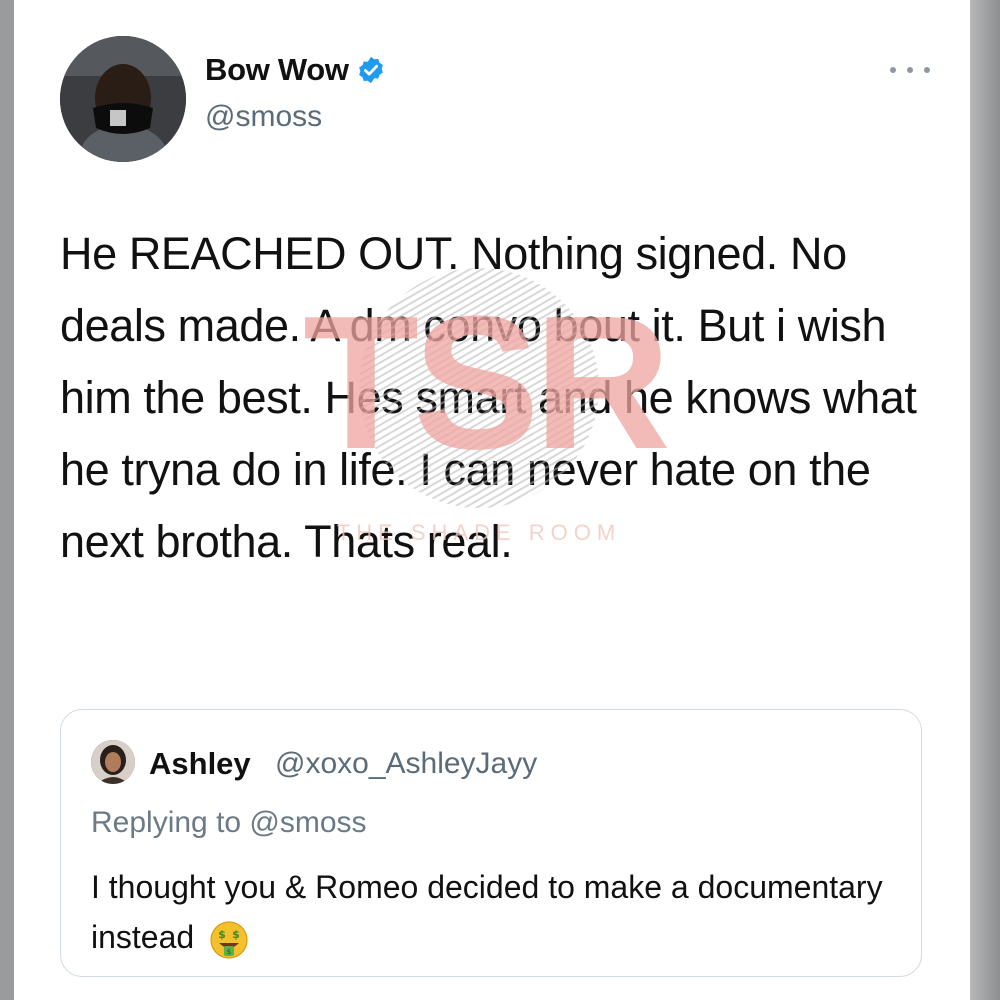 The height and width of the screenshot is (1000, 1000). What do you see at coordinates (910, 70) in the screenshot?
I see `more-options-icon` at bounding box center [910, 70].